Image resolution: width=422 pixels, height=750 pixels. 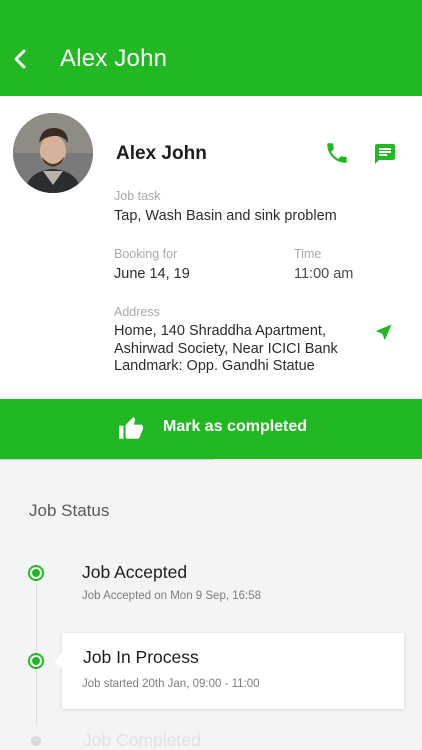 What do you see at coordinates (220, 331) in the screenshot?
I see `address-line: Home, 140 Shraddha Apartment,` at bounding box center [220, 331].